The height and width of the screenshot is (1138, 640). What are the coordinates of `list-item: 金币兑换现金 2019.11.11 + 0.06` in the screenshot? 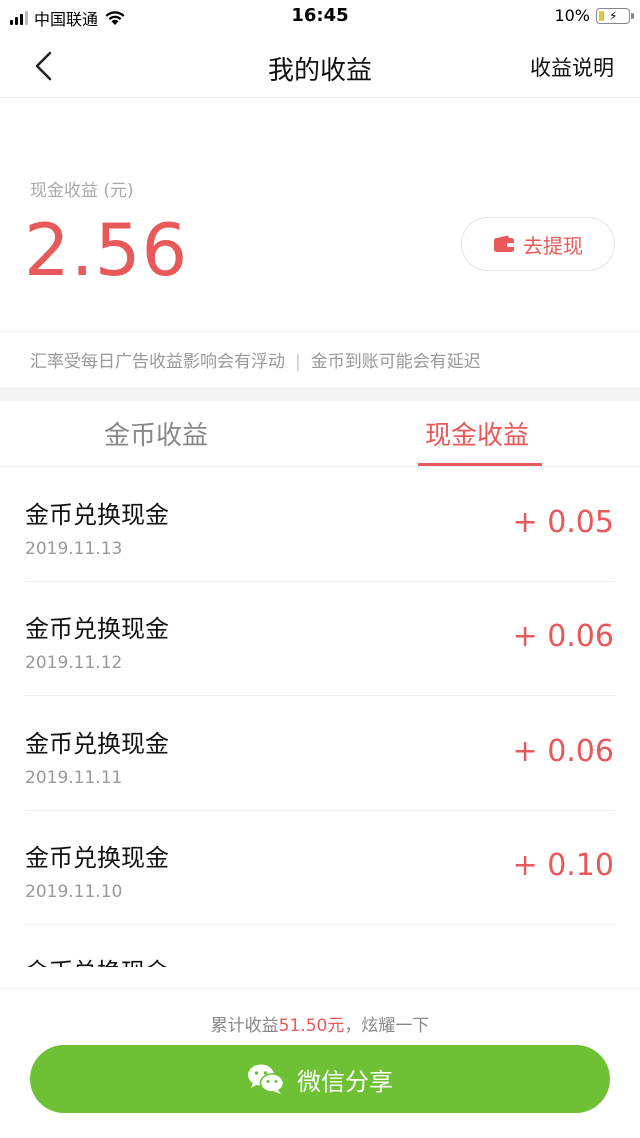 It's located at (320, 753).